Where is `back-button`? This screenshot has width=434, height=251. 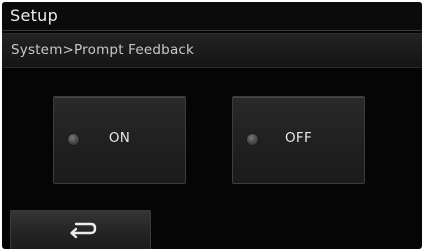
back-button is located at coordinates (80, 229).